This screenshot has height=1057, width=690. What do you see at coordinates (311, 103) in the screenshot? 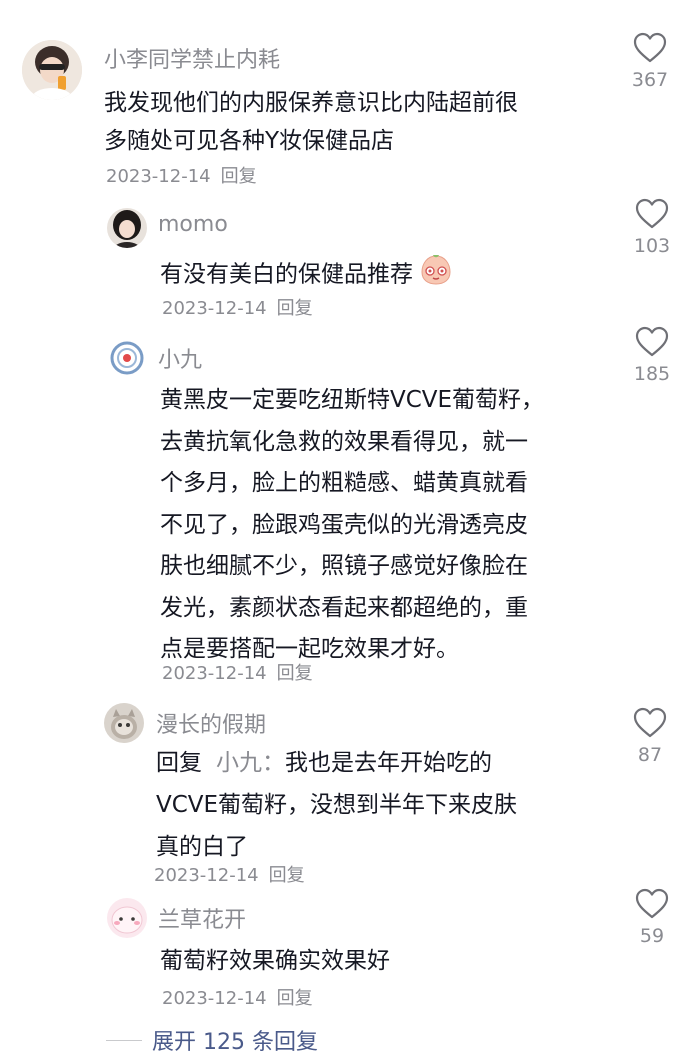
I see `comment-text-line: 我发现他们的内服保养意识比内陆超前很` at bounding box center [311, 103].